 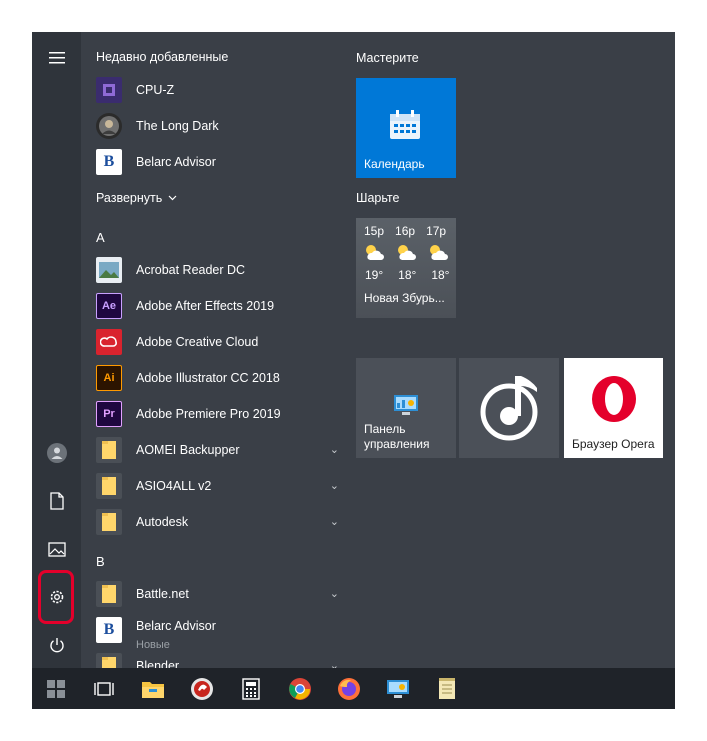 I want to click on calendar-tile: Календарь, so click(x=406, y=128).